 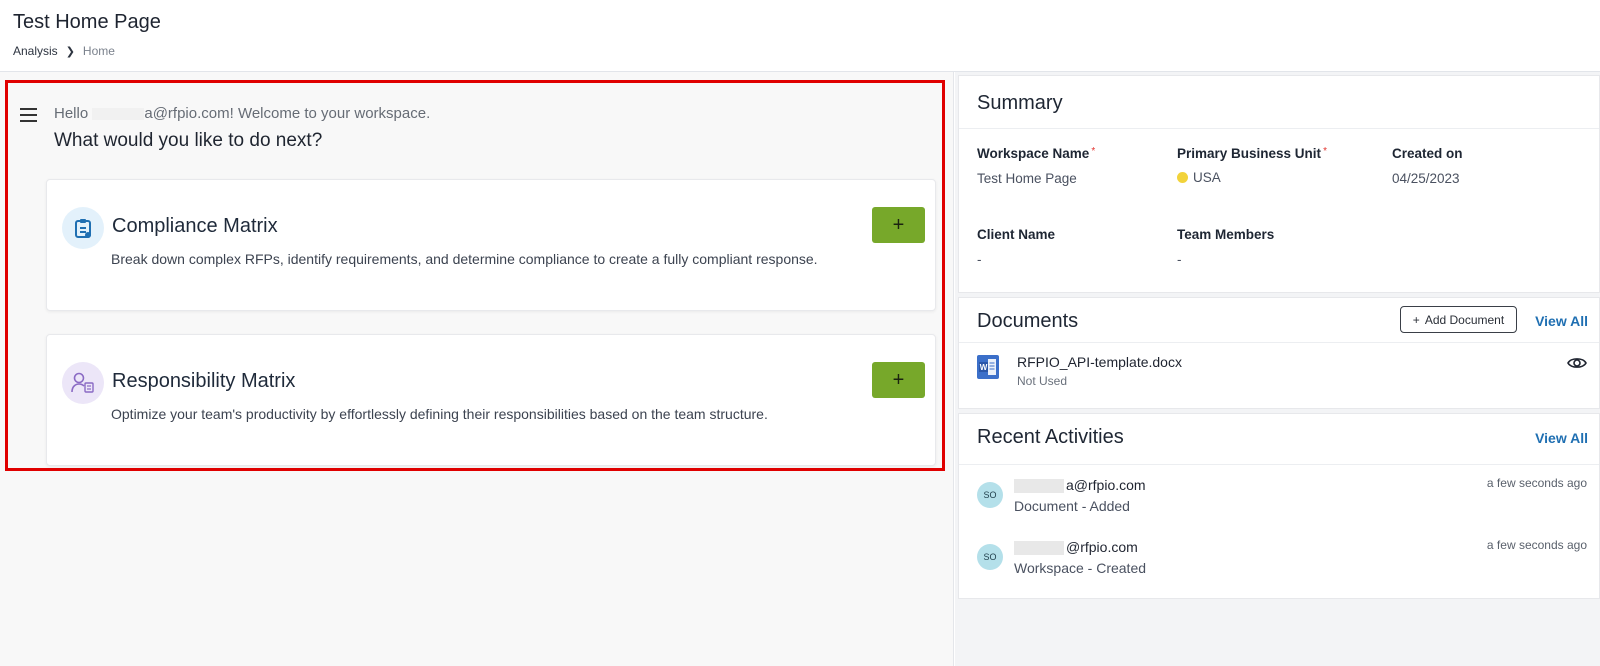 What do you see at coordinates (1179, 259) in the screenshot?
I see `team-members-value: -` at bounding box center [1179, 259].